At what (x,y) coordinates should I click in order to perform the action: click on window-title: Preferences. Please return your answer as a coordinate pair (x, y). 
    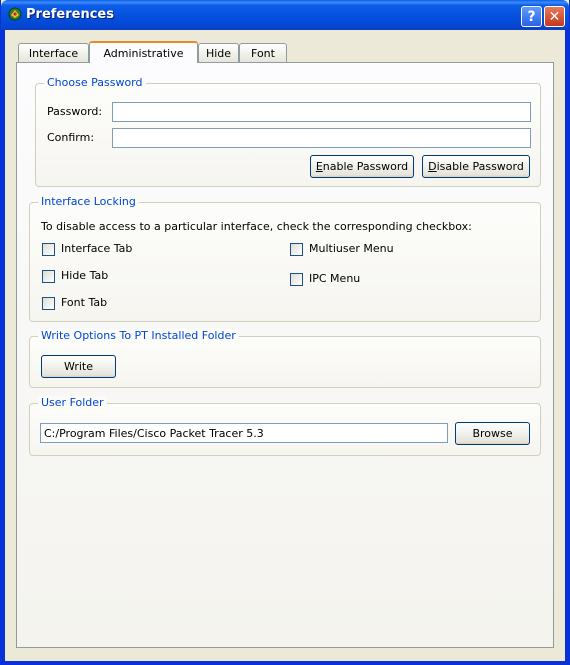
    Looking at the image, I should click on (70, 14).